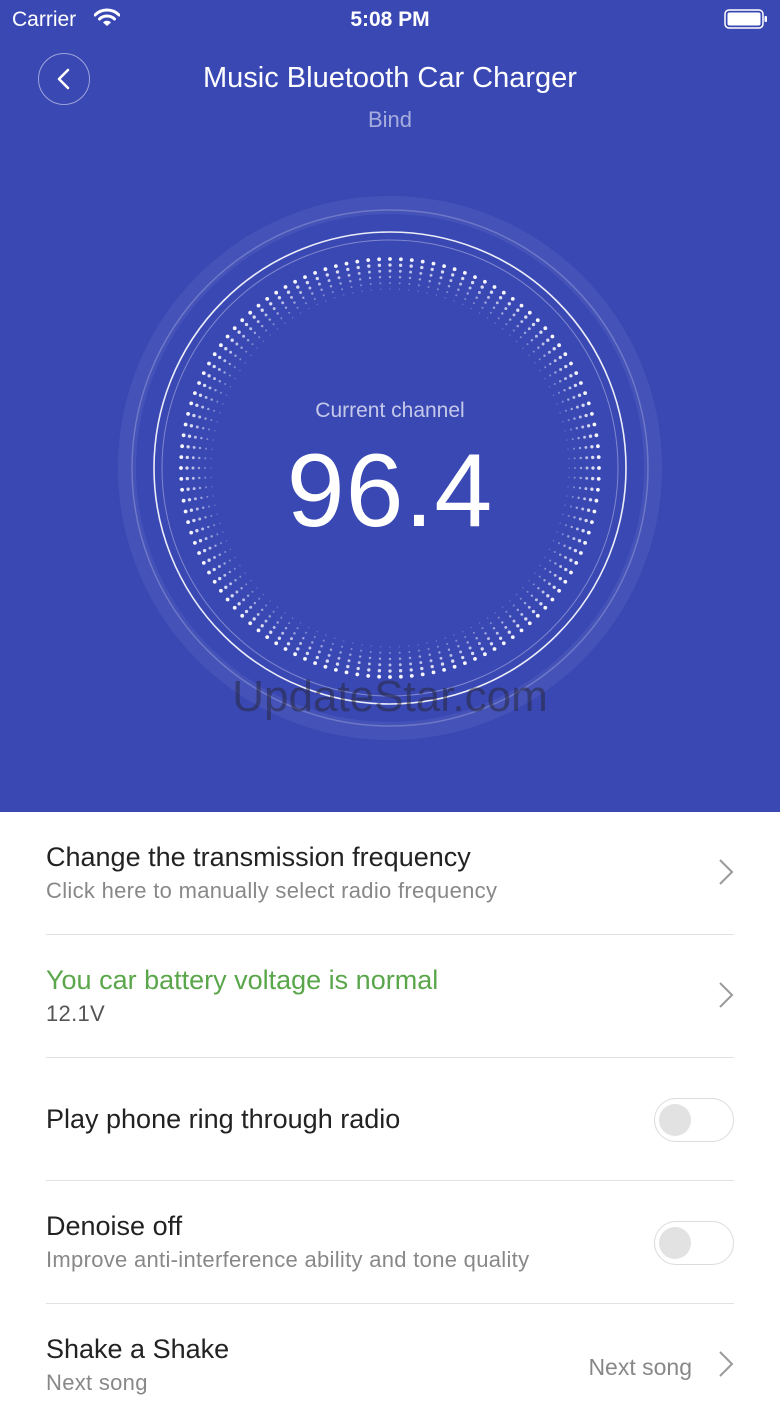 The height and width of the screenshot is (1426, 780). Describe the element at coordinates (390, 410) in the screenshot. I see `current-channel-label: Current channel` at that location.